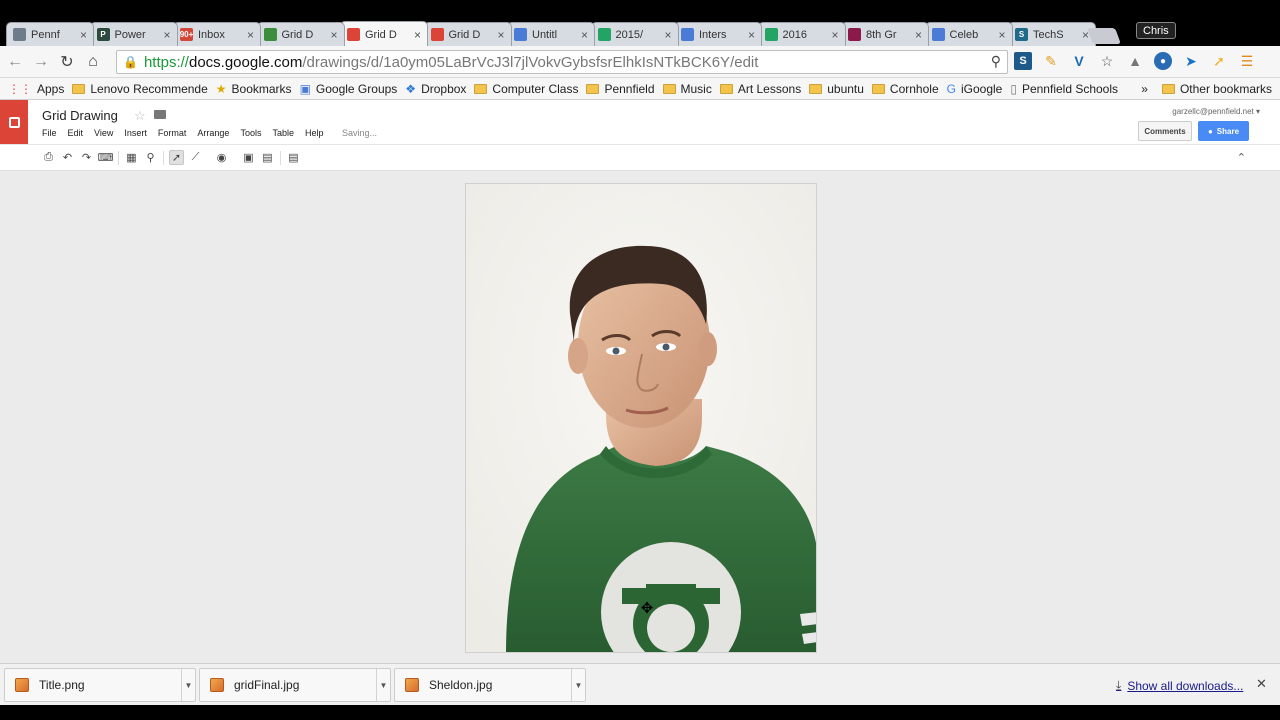 The height and width of the screenshot is (720, 1280). Describe the element at coordinates (411, 88) in the screenshot. I see `dropbox-icon: ❖` at that location.